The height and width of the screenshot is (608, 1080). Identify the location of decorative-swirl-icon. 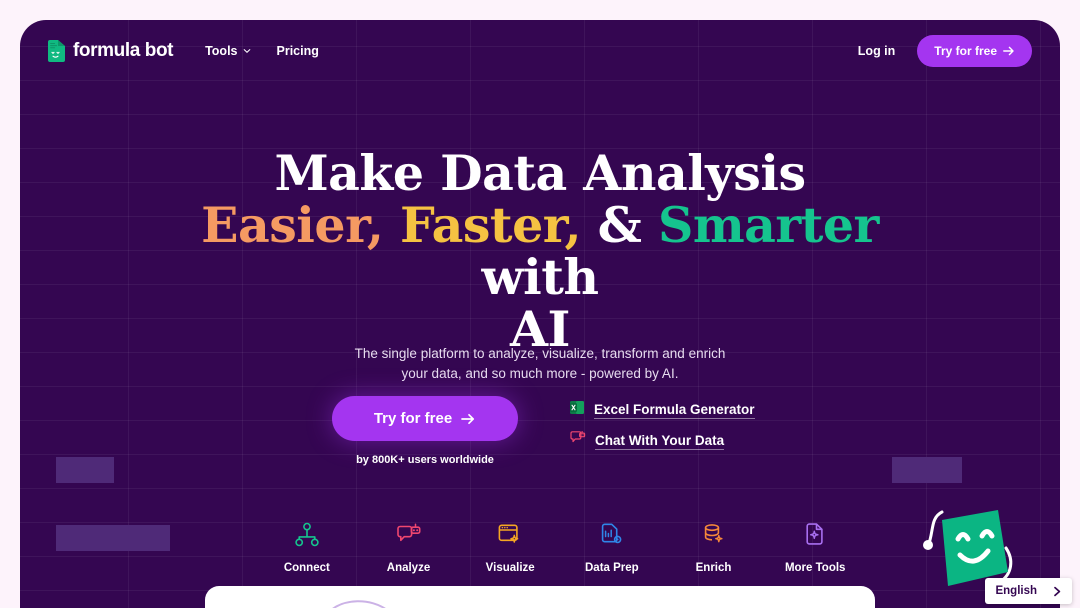
(359, 604).